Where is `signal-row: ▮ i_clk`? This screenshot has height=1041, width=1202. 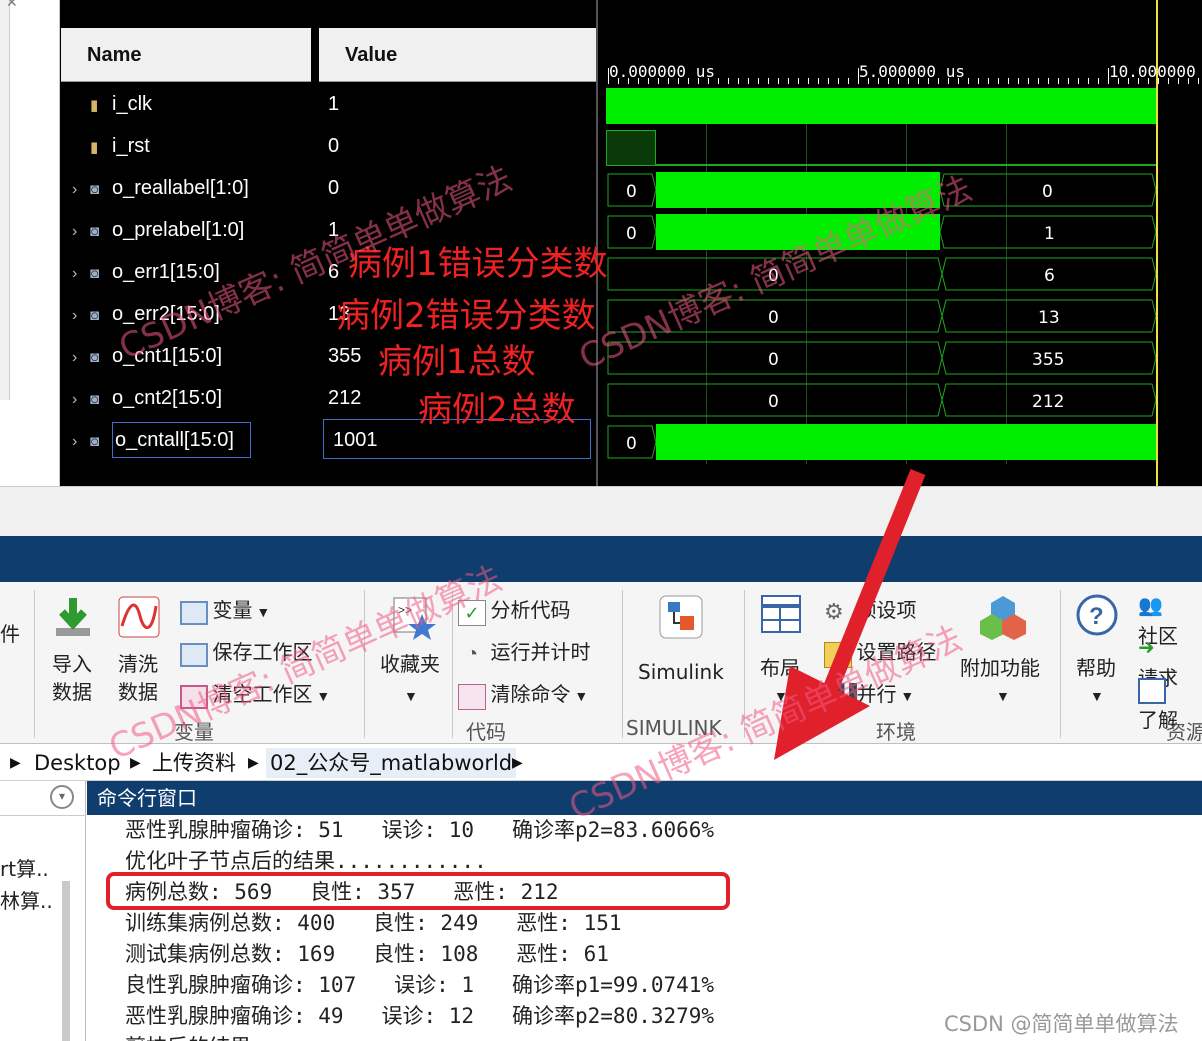 signal-row: ▮ i_clk is located at coordinates (191, 104).